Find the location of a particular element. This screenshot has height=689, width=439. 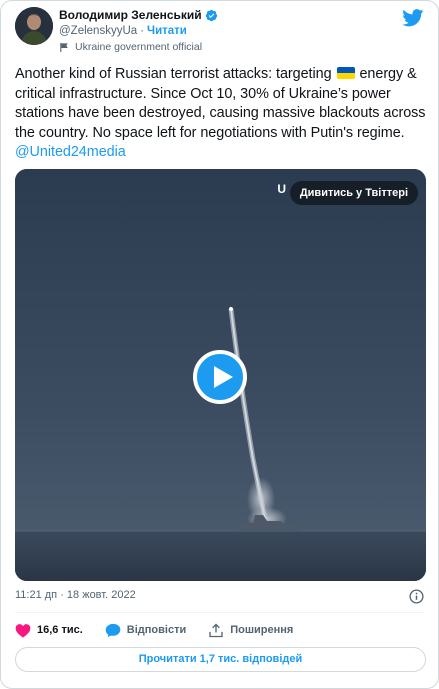

like-button: 16,6 тис. is located at coordinates (49, 630).